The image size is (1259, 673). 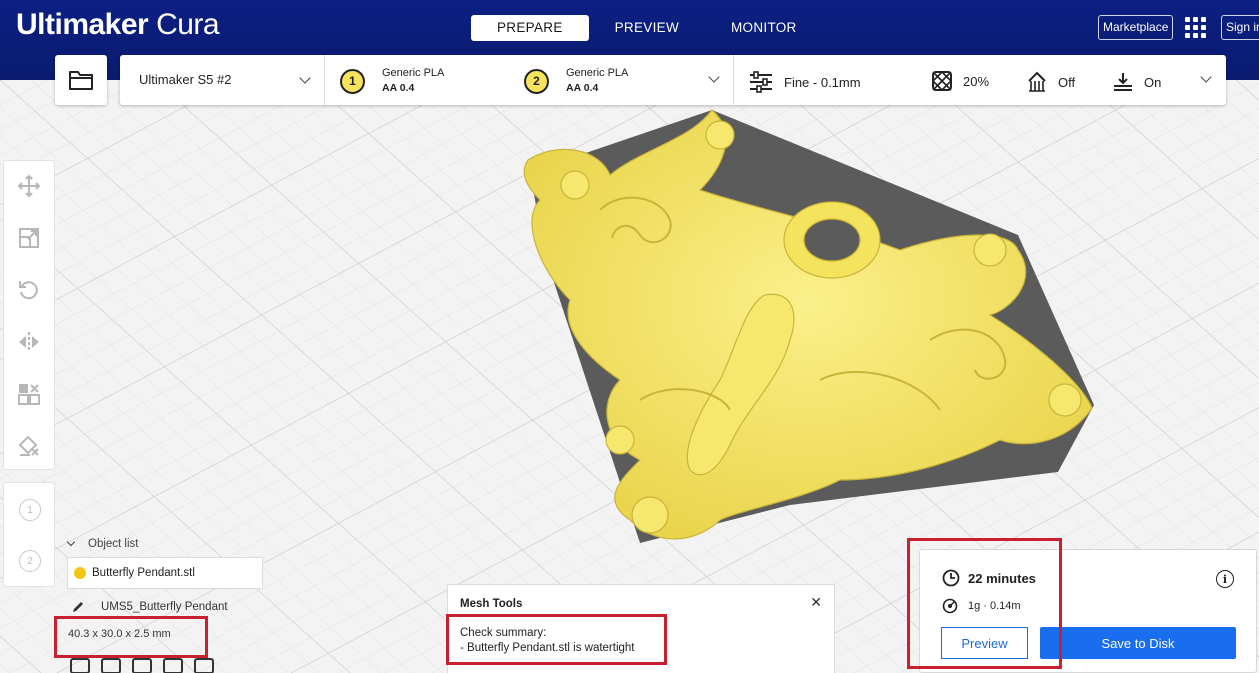 What do you see at coordinates (185, 79) in the screenshot?
I see `printer-name: Ultimaker S5 #2` at bounding box center [185, 79].